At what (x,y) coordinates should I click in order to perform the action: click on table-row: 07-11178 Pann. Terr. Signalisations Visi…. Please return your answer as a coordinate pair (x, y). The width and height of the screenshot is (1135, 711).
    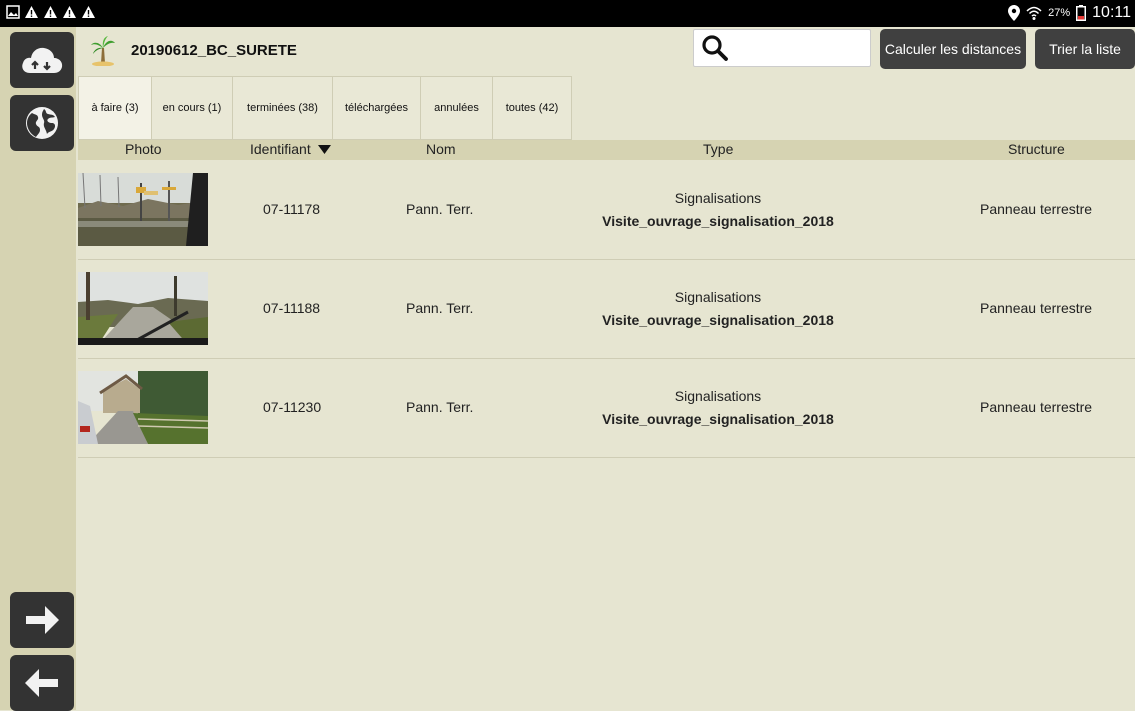
    Looking at the image, I should click on (606, 210).